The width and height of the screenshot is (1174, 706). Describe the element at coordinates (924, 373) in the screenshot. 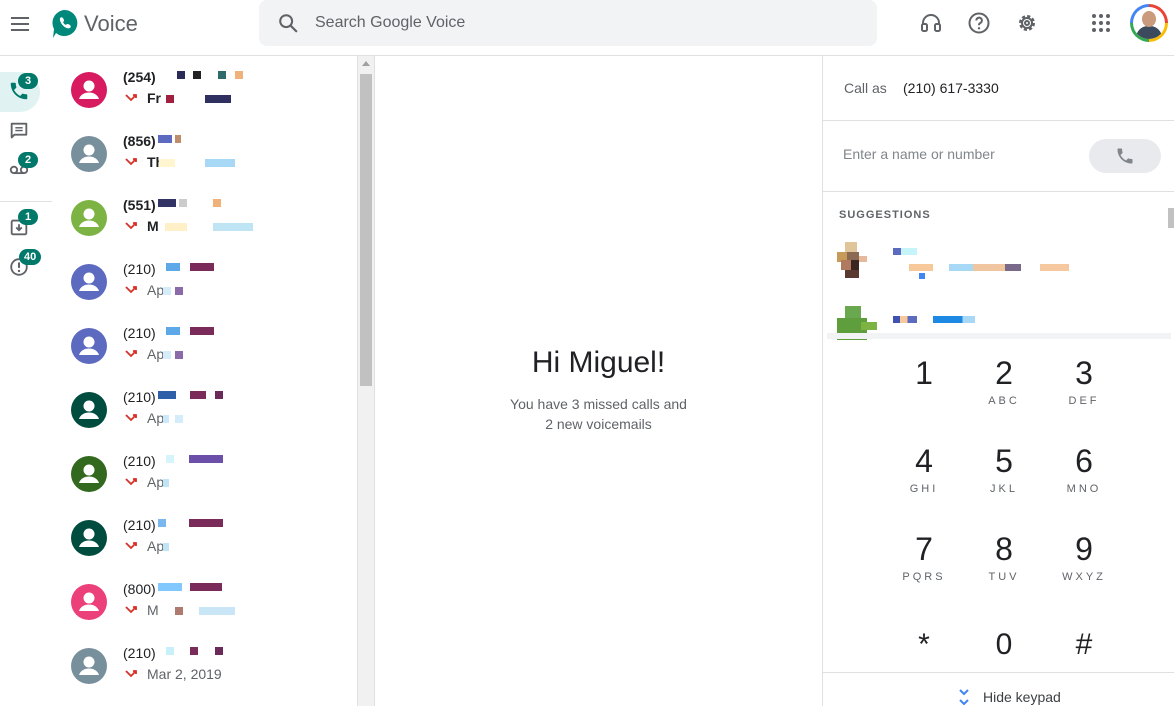

I see `key-digit: 1` at that location.